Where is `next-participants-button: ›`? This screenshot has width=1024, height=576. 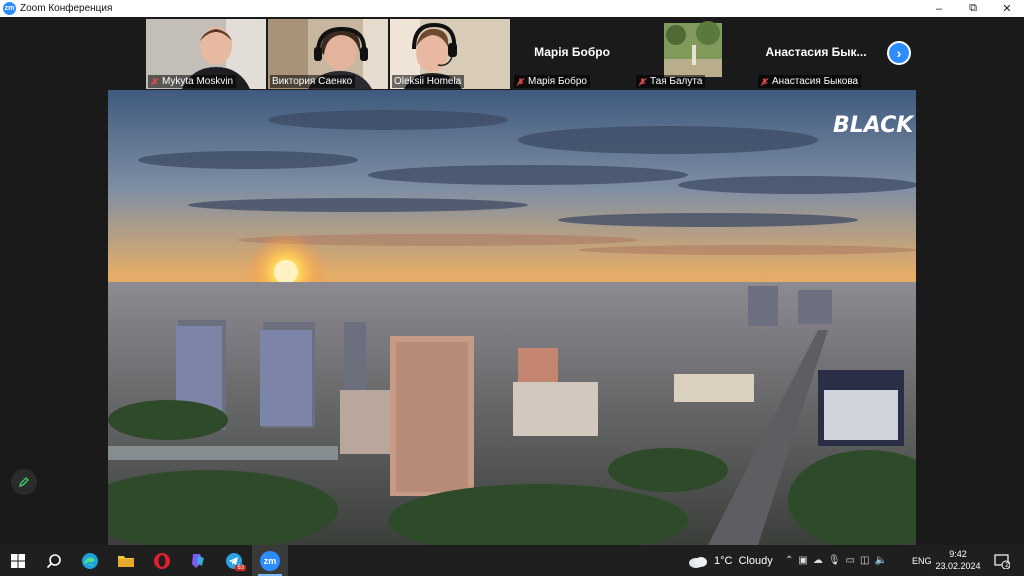 next-participants-button: › is located at coordinates (899, 53).